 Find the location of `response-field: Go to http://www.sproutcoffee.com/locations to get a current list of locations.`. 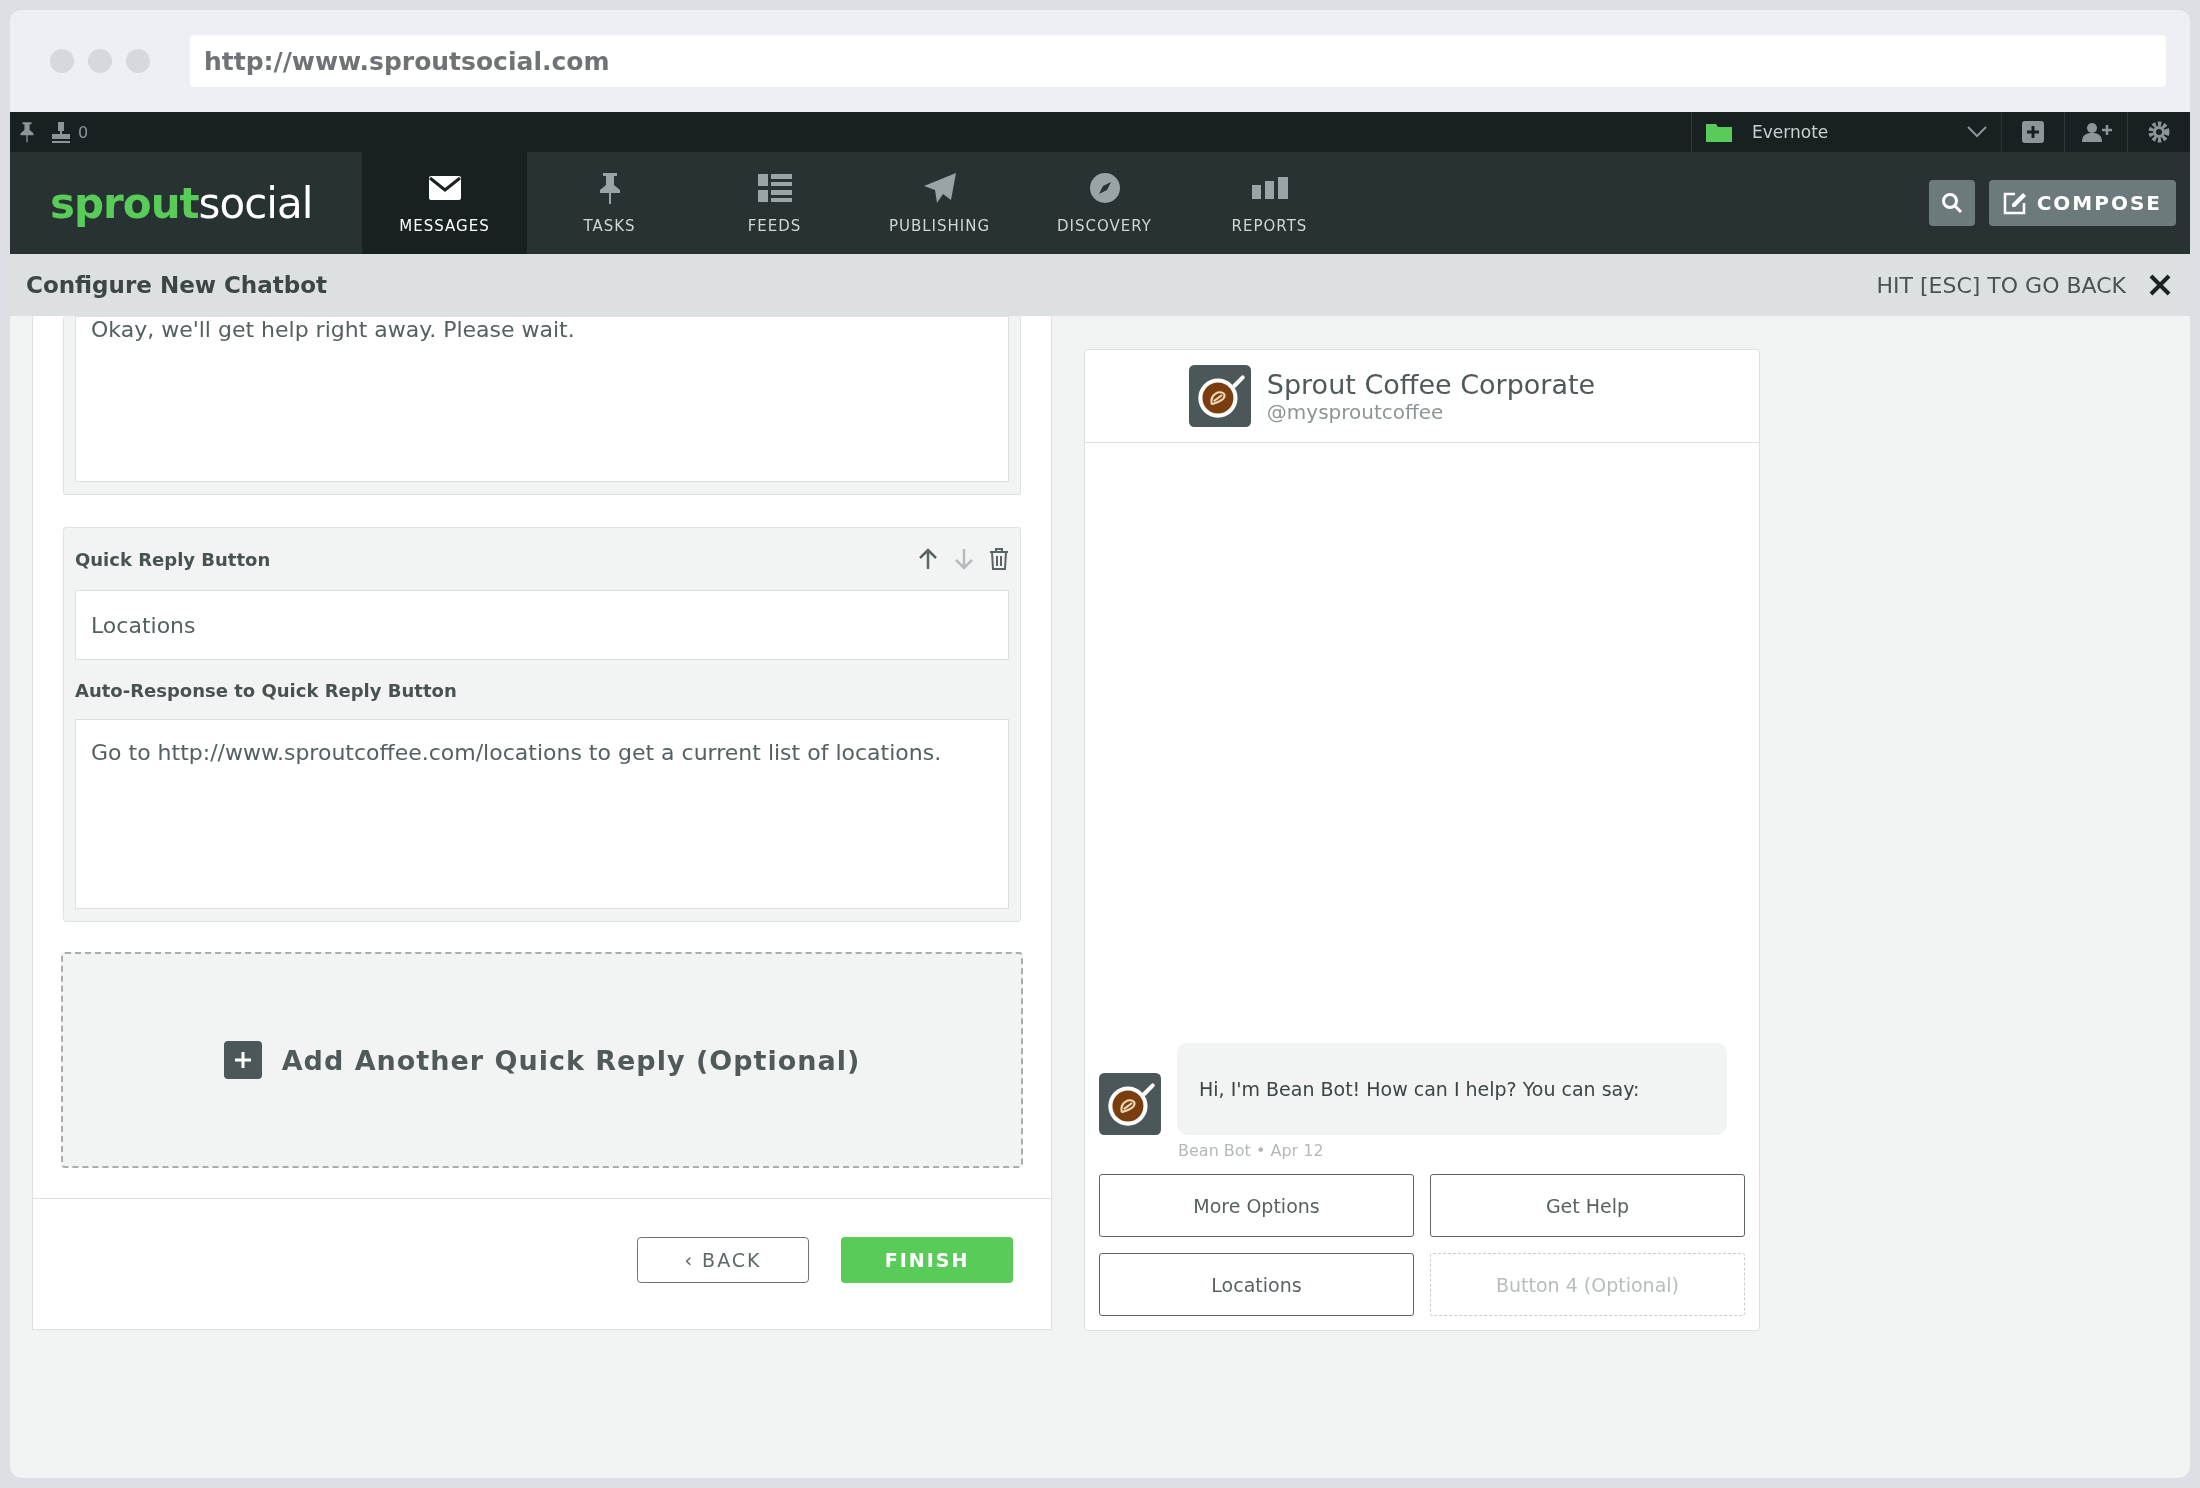

response-field: Go to http://www.sproutcoffee.com/locations to get a current list of locations. is located at coordinates (542, 814).